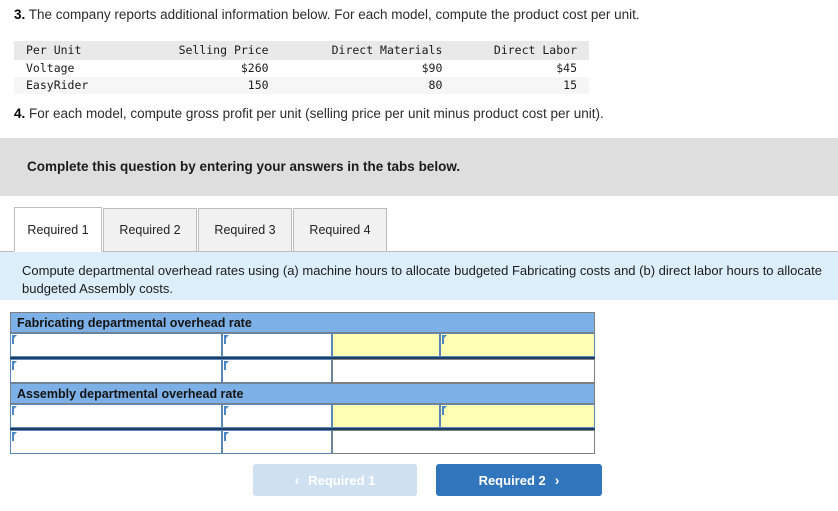 The width and height of the screenshot is (838, 511). What do you see at coordinates (367, 85) in the screenshot?
I see `easyrider-direct-materials: 80` at bounding box center [367, 85].